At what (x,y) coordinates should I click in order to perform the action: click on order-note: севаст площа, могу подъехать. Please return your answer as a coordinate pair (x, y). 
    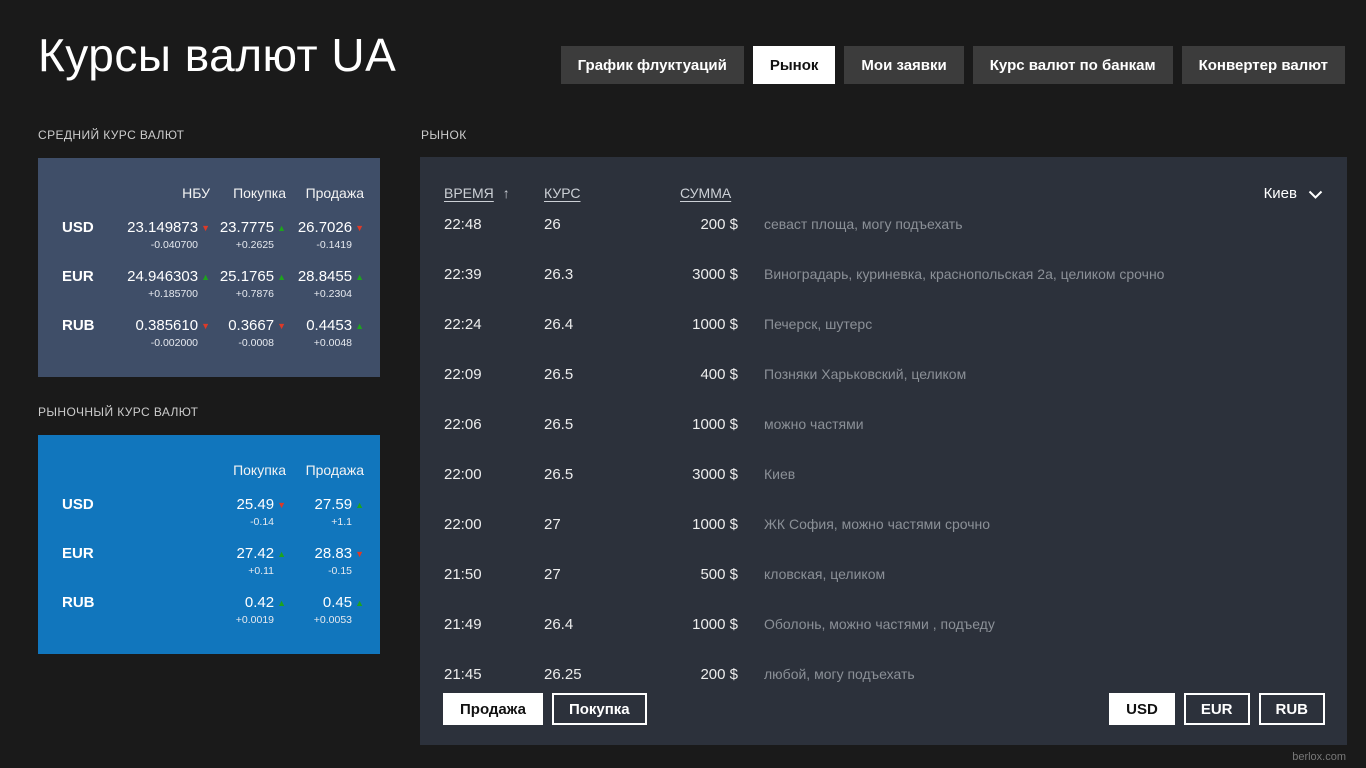
    Looking at the image, I should click on (863, 224).